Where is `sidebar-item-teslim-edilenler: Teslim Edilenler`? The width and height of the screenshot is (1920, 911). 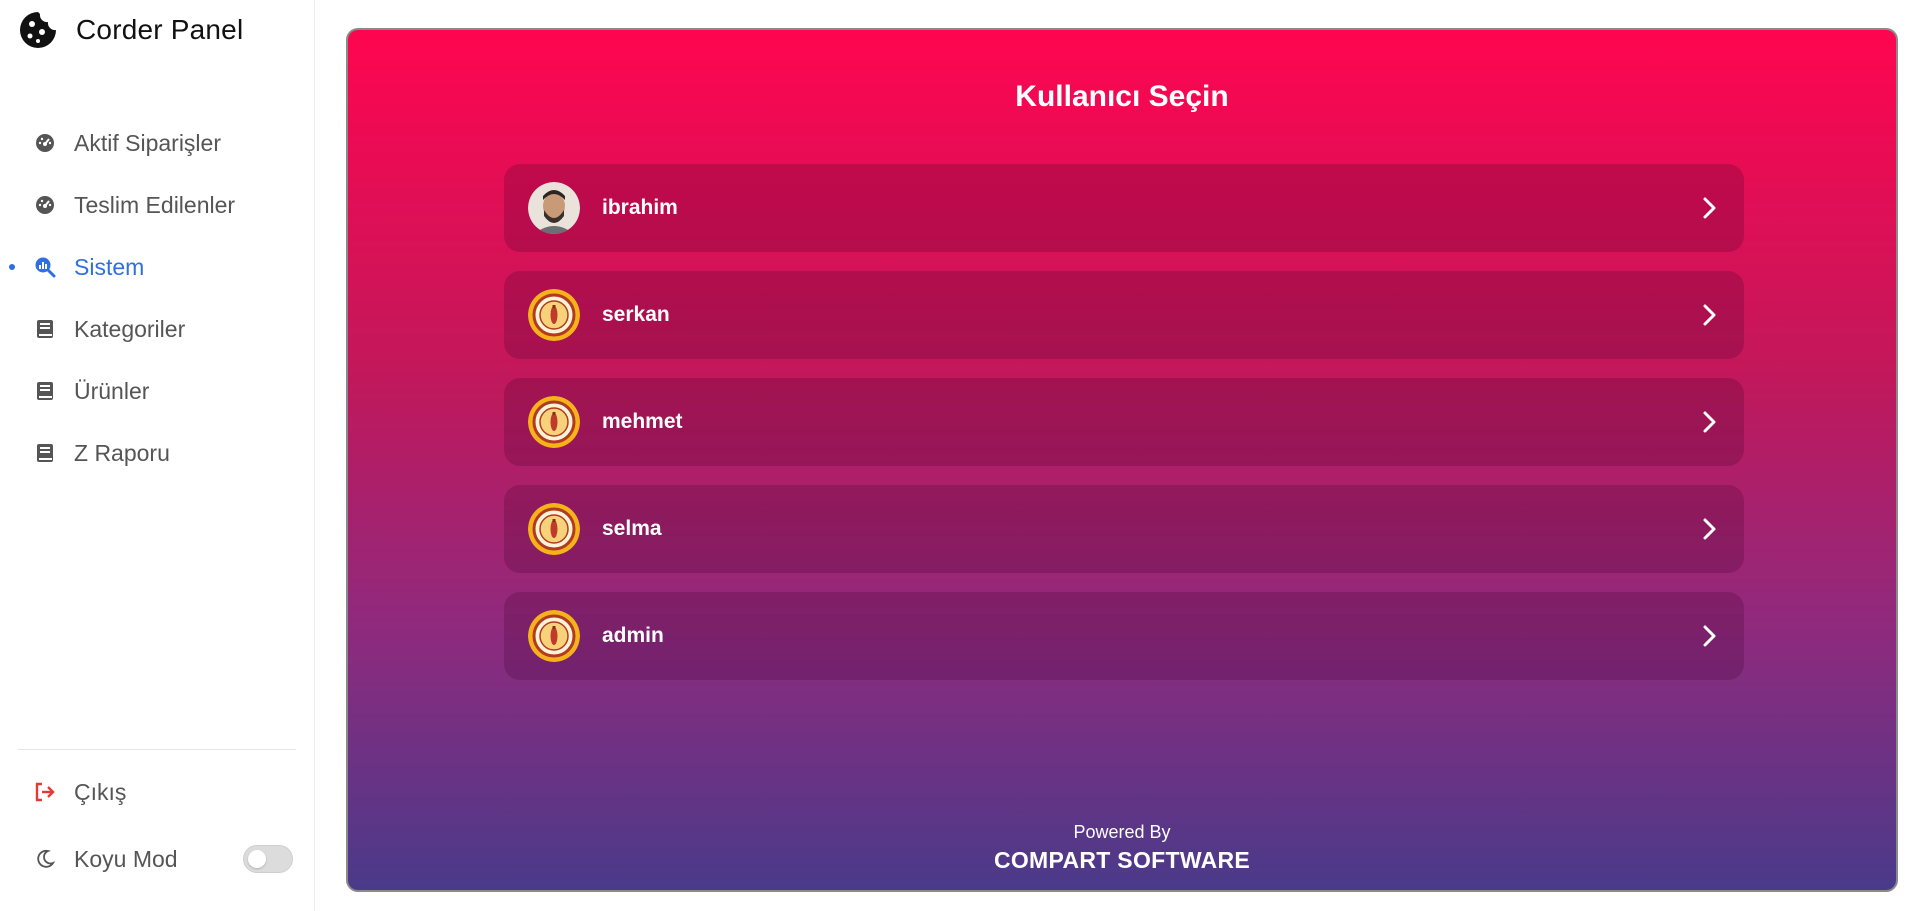
sidebar-item-teslim-edilenler: Teslim Edilenler is located at coordinates (157, 205).